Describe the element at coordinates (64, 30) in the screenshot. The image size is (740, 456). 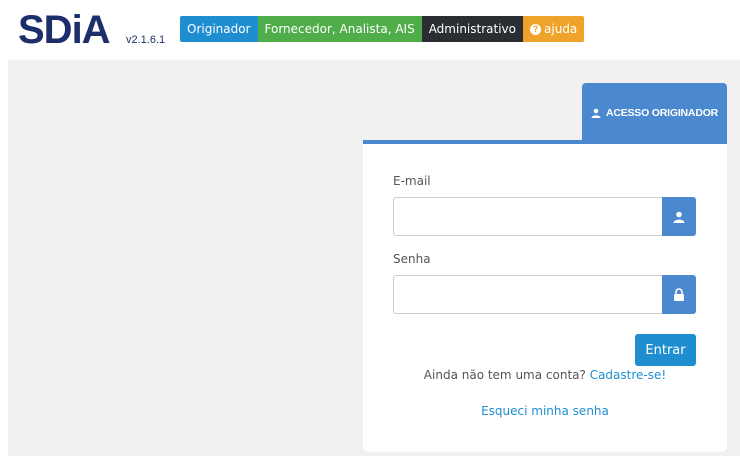
I see `logo-text: SDiA` at that location.